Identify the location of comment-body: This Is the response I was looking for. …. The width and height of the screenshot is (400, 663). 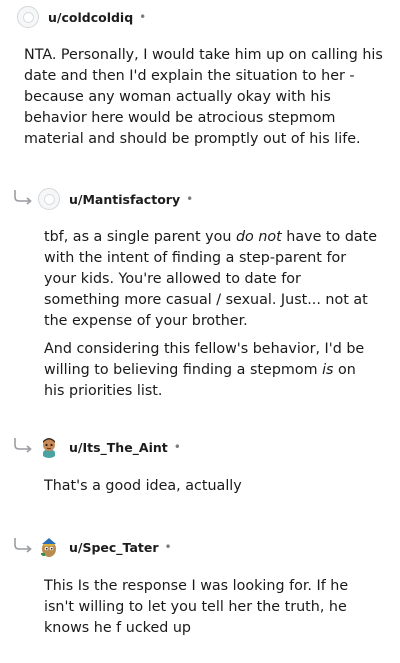
(211, 607).